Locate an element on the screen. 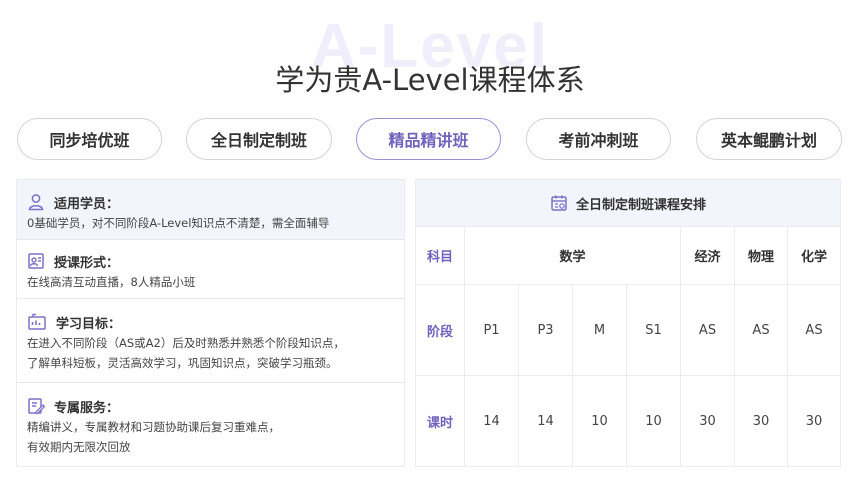 This screenshot has width=860, height=494. stage-cell: S1 is located at coordinates (653, 329).